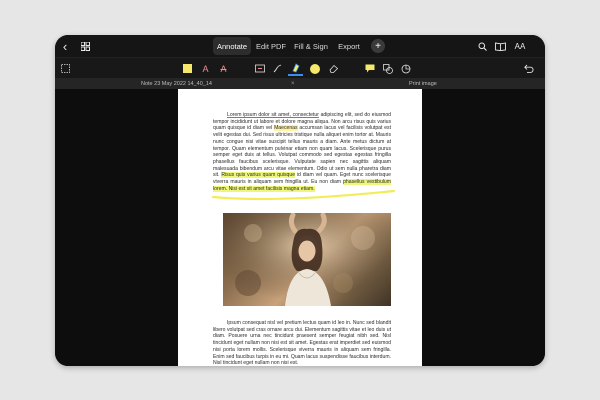 The width and height of the screenshot is (600, 400). What do you see at coordinates (85, 46) in the screenshot?
I see `grid-view-icon` at bounding box center [85, 46].